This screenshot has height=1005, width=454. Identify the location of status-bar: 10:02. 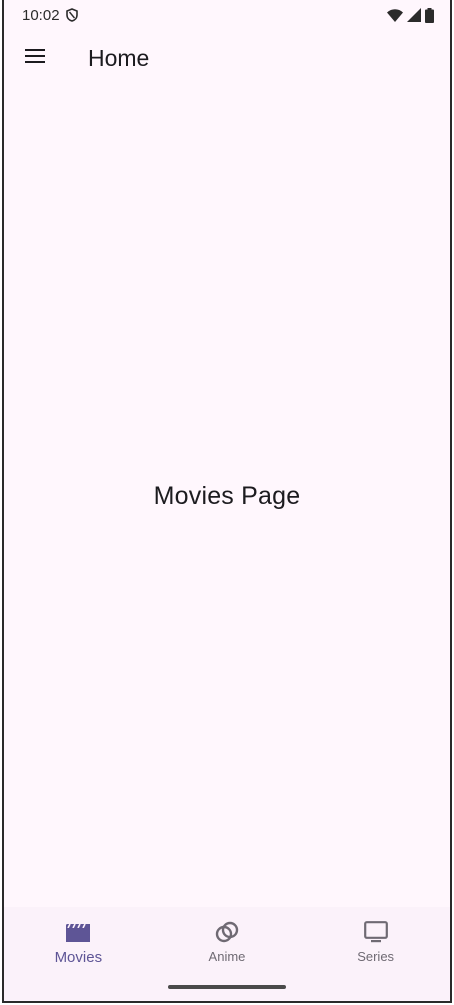
(227, 15).